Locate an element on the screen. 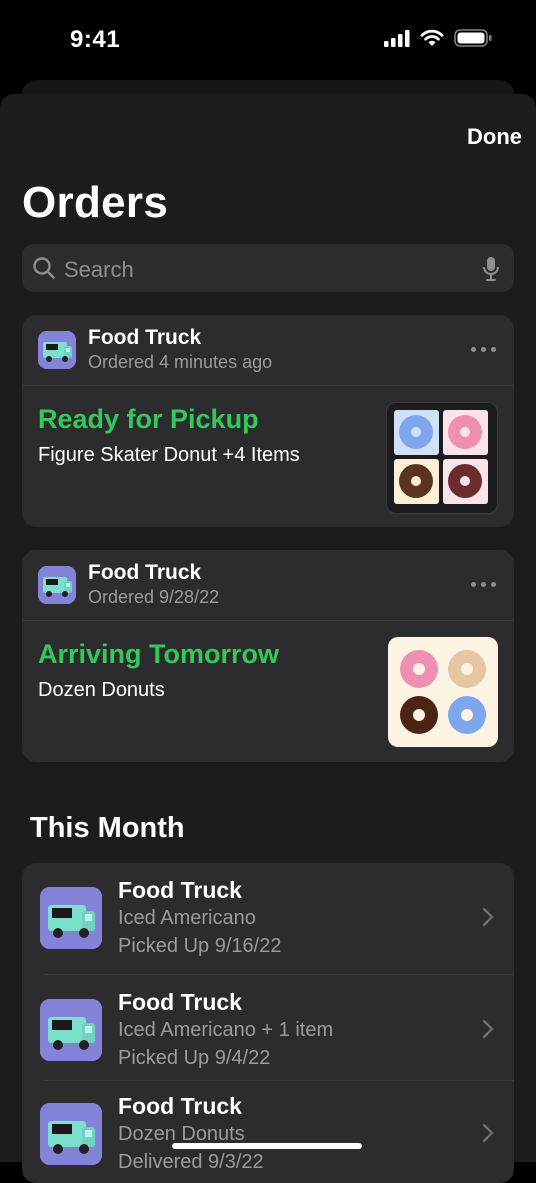  status-time: 9:41 is located at coordinates (95, 39).